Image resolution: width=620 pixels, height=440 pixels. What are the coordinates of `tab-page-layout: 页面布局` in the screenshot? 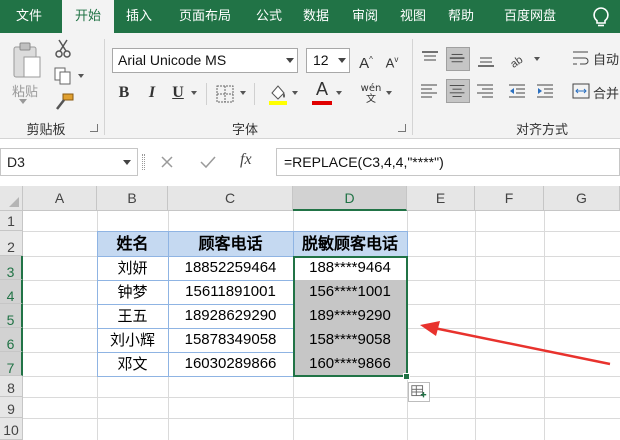 It's located at (205, 16).